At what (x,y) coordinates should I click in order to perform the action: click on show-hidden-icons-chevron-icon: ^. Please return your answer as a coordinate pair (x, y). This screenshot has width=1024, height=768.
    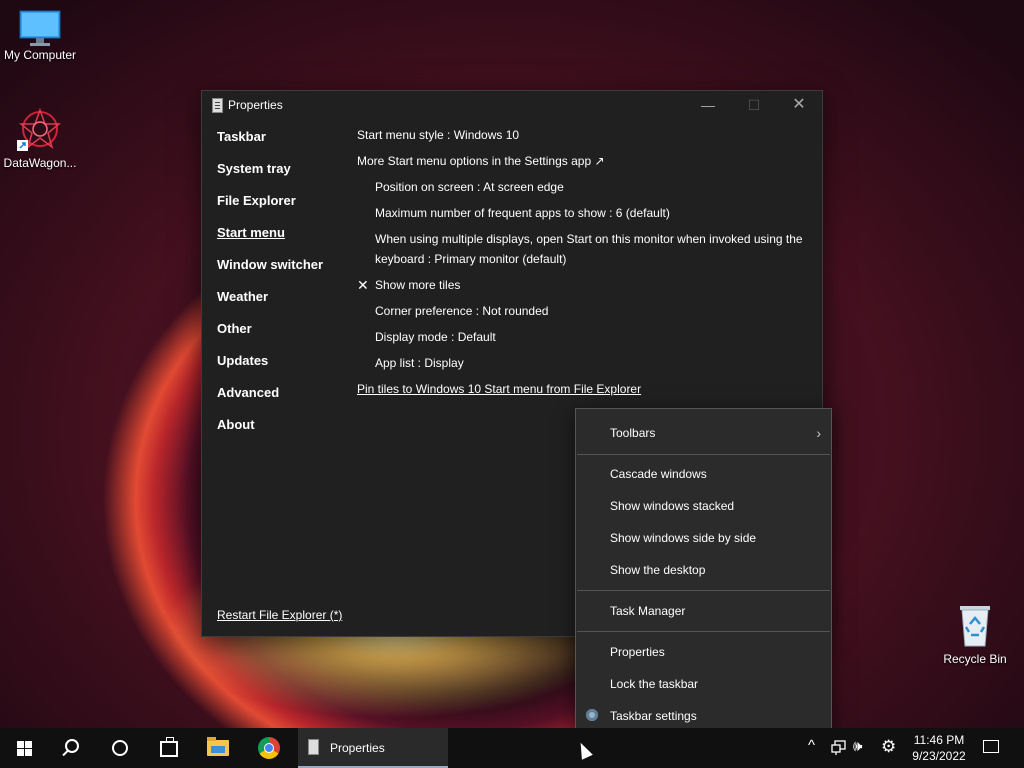
    Looking at the image, I should click on (811, 745).